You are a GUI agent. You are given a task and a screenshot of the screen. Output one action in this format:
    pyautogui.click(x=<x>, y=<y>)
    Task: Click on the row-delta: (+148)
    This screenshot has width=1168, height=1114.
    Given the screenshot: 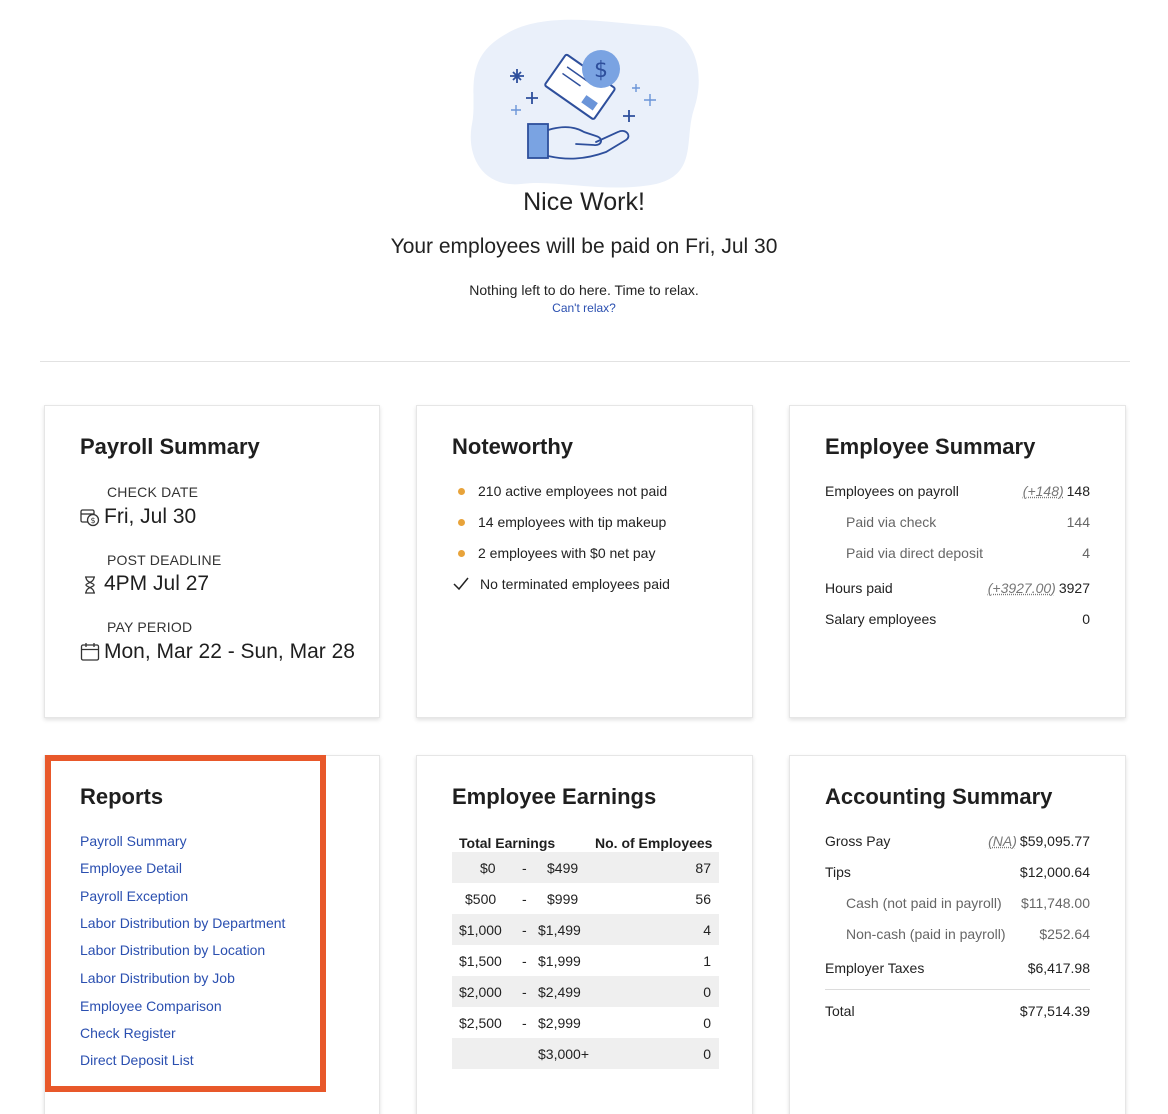 What is the action you would take?
    pyautogui.click(x=1043, y=491)
    